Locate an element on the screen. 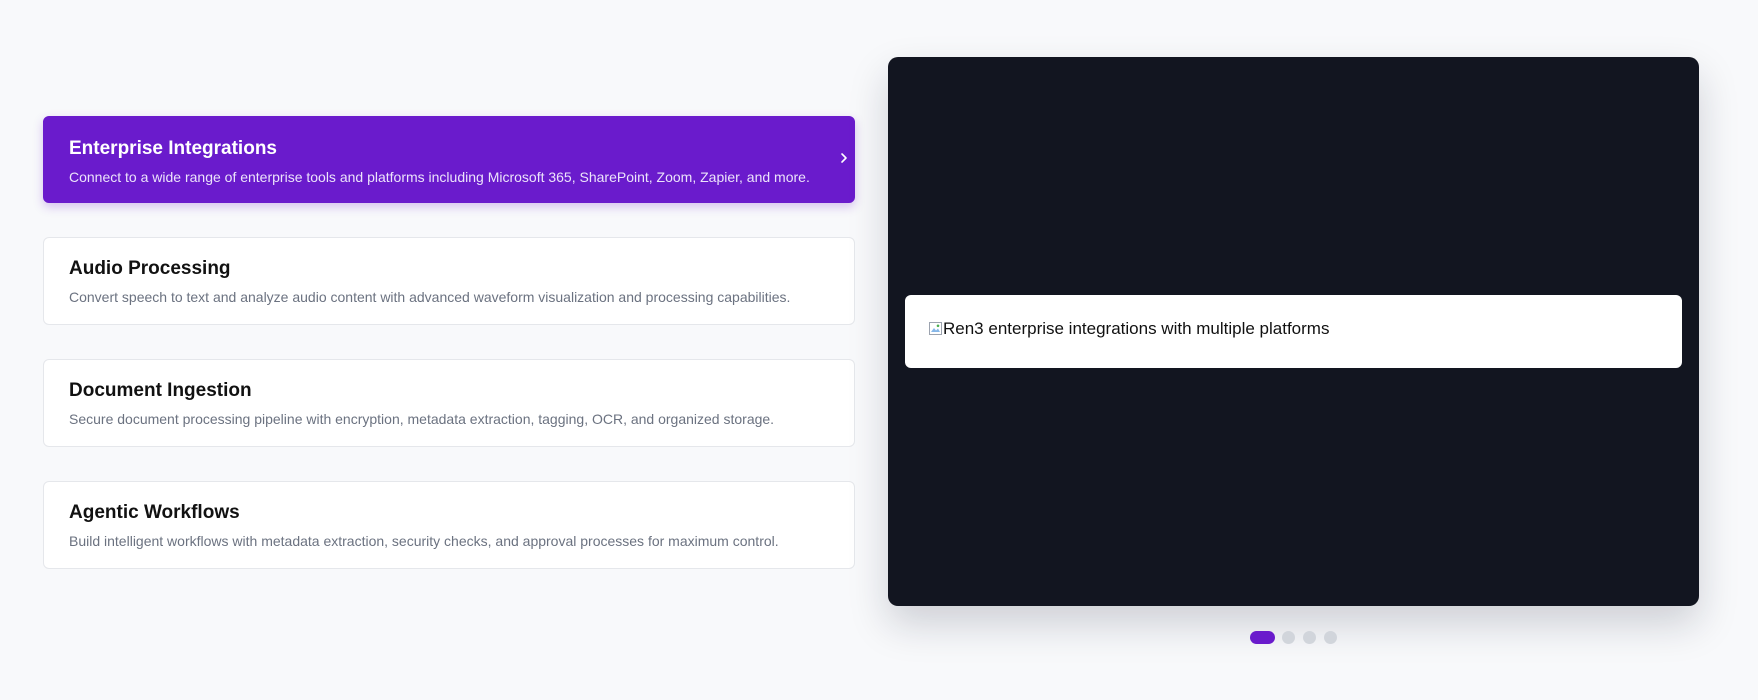 The image size is (1758, 700). chevron-right-icon is located at coordinates (844, 158).